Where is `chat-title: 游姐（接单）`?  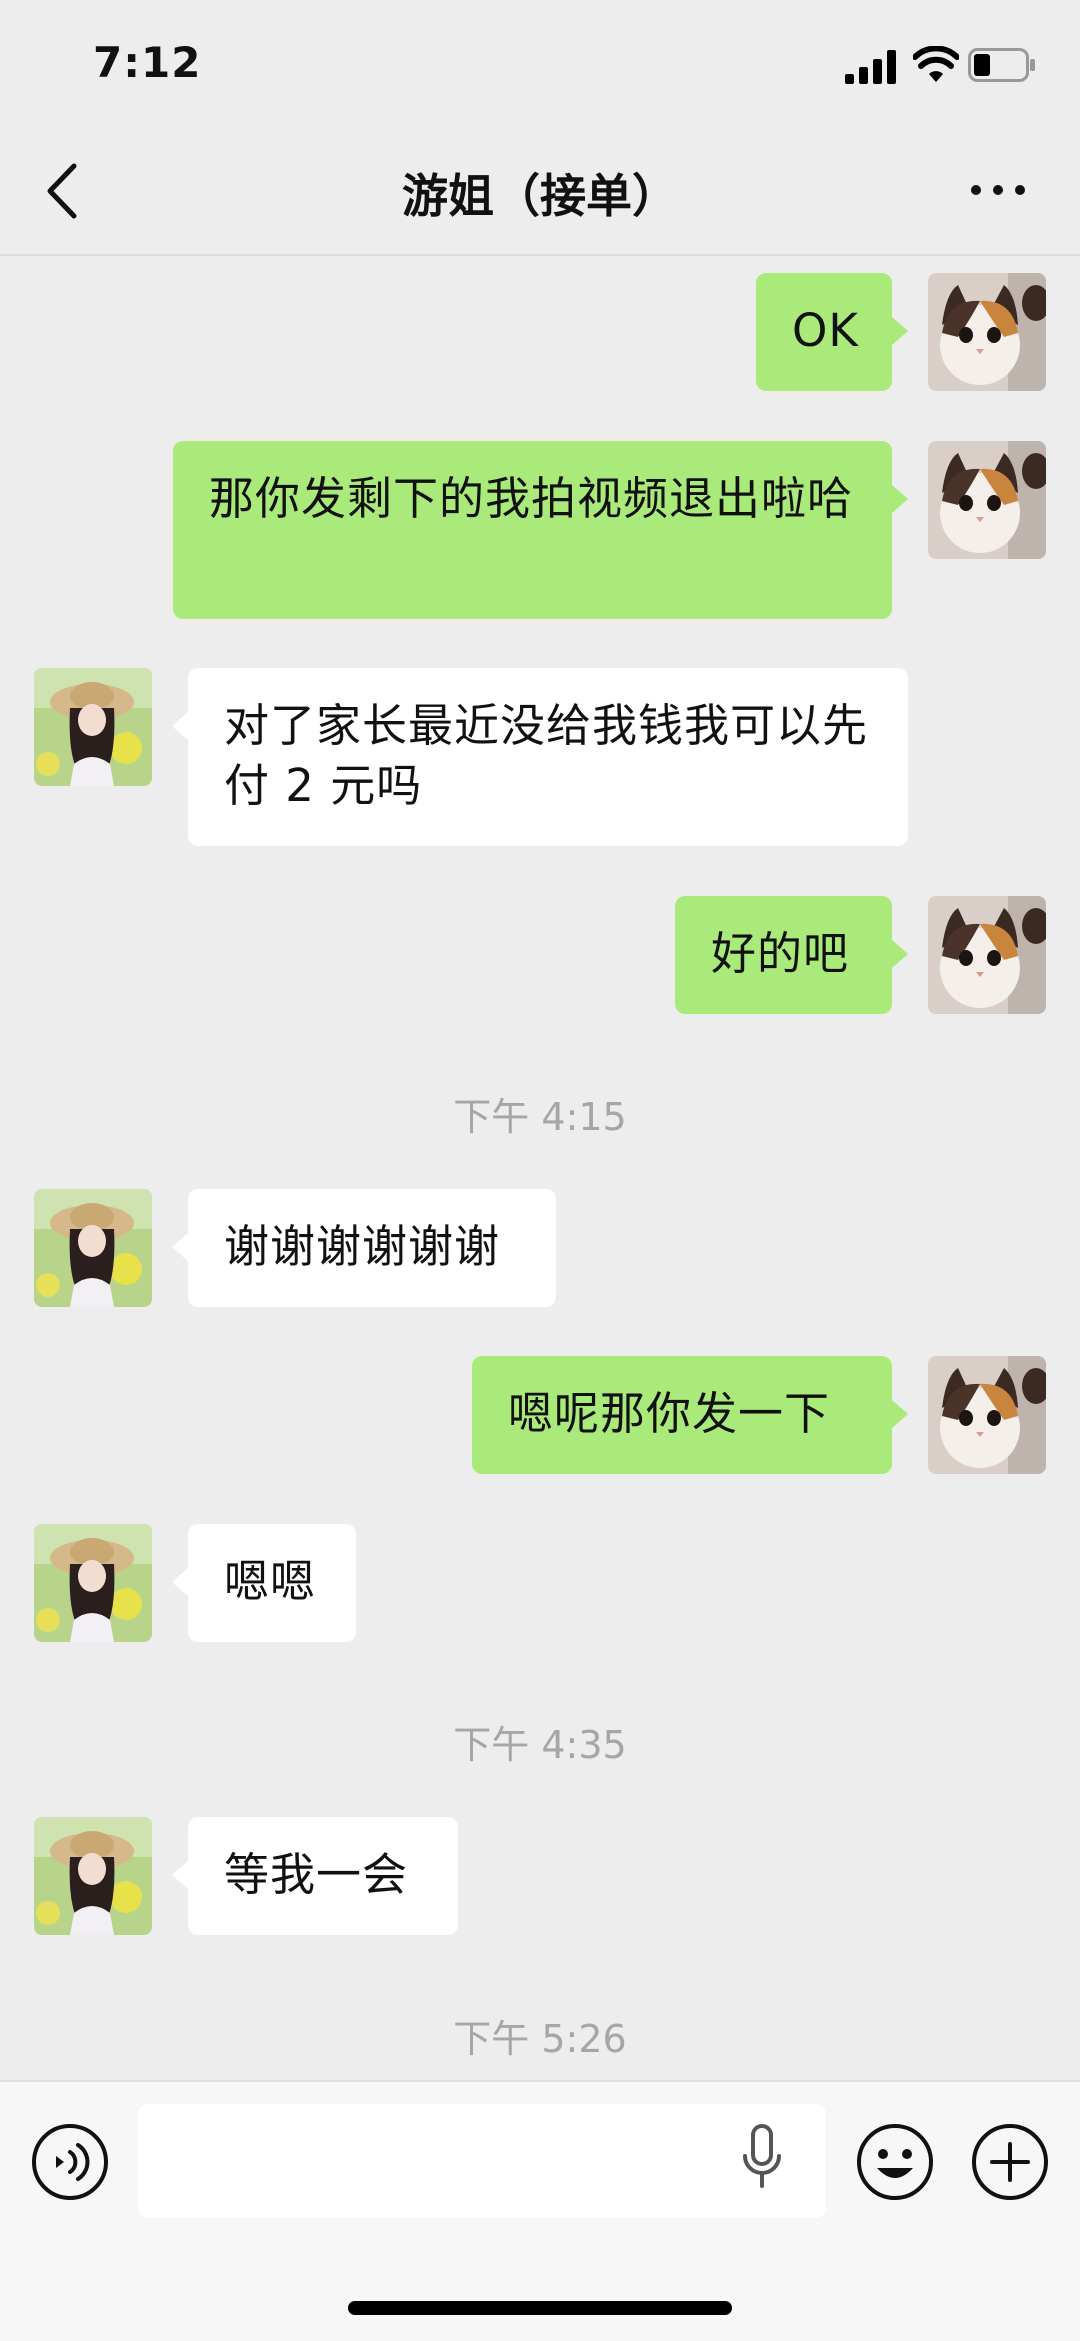
chat-title: 游姐（接单） is located at coordinates (540, 196).